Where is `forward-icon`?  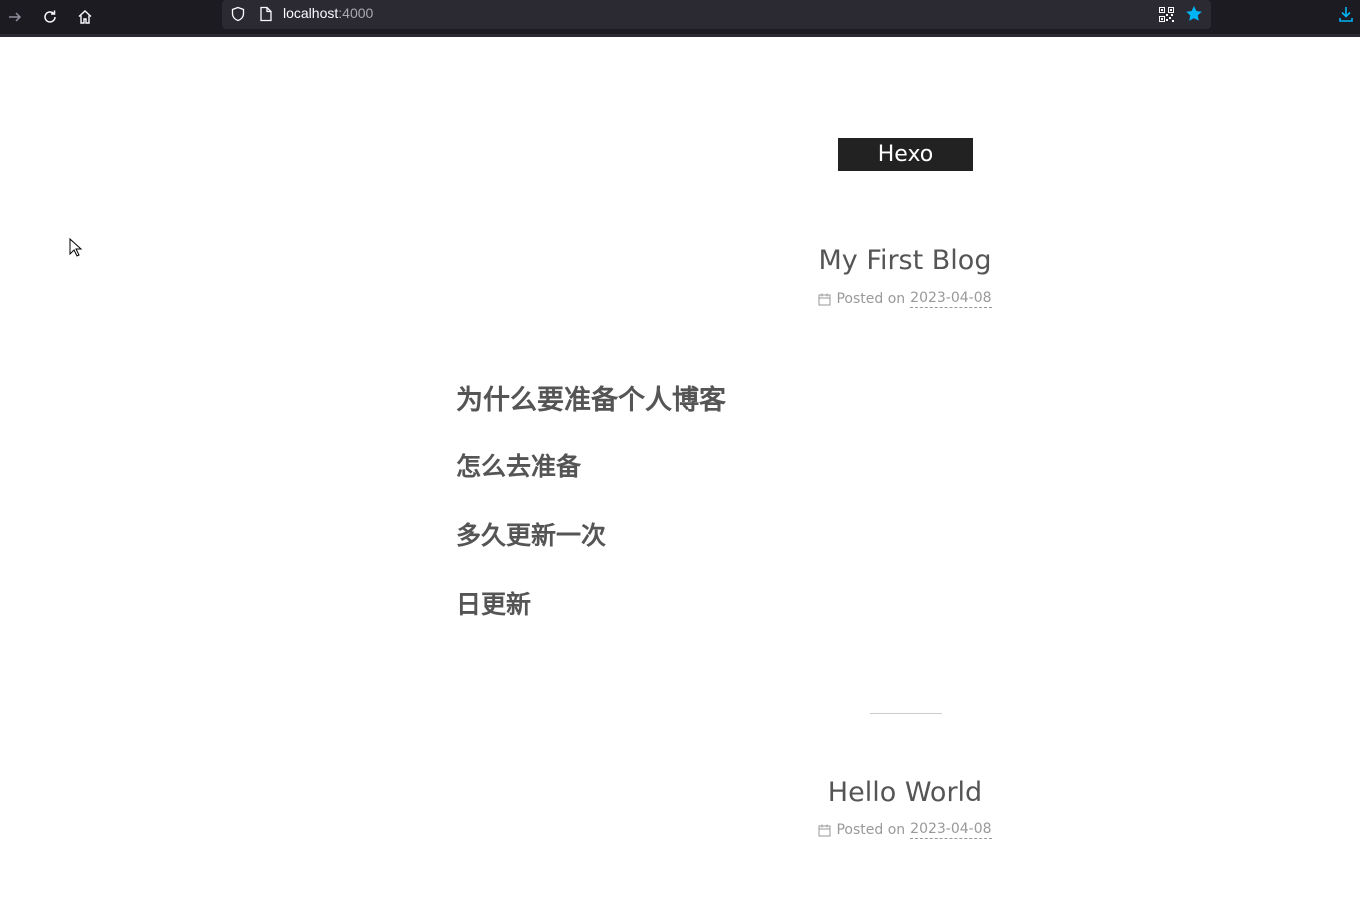
forward-icon is located at coordinates (15, 17).